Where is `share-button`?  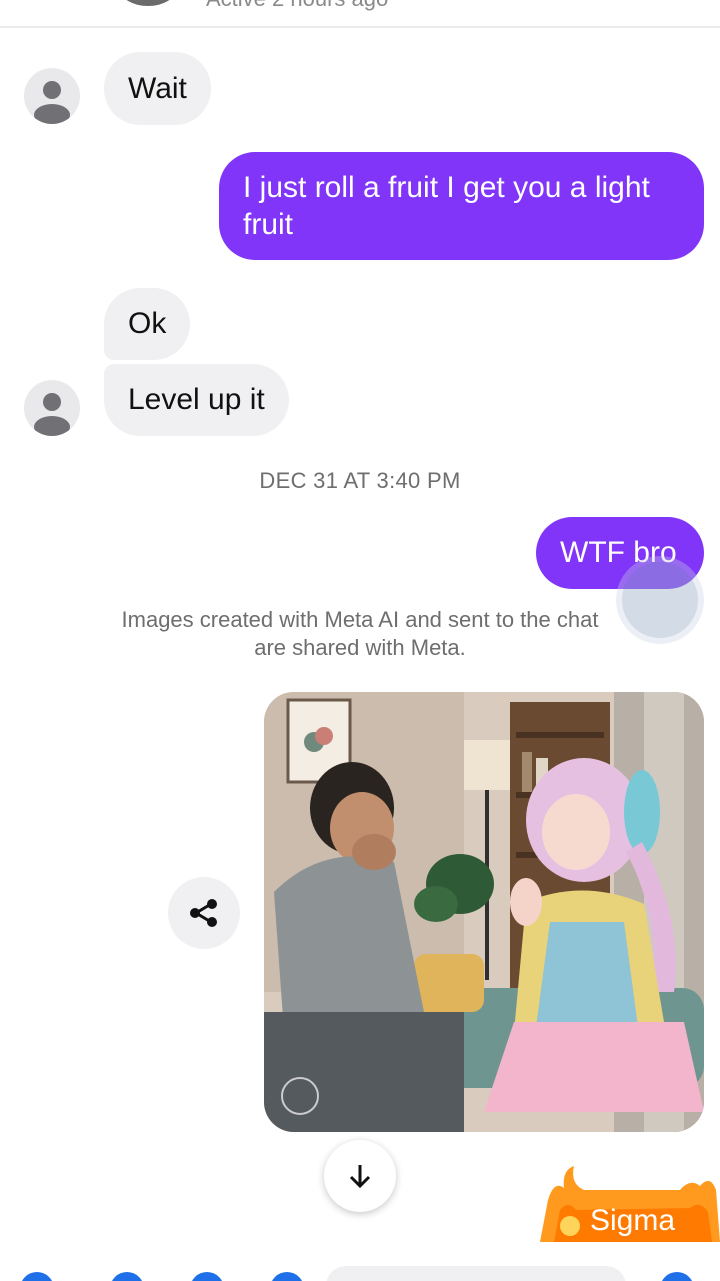 share-button is located at coordinates (204, 913).